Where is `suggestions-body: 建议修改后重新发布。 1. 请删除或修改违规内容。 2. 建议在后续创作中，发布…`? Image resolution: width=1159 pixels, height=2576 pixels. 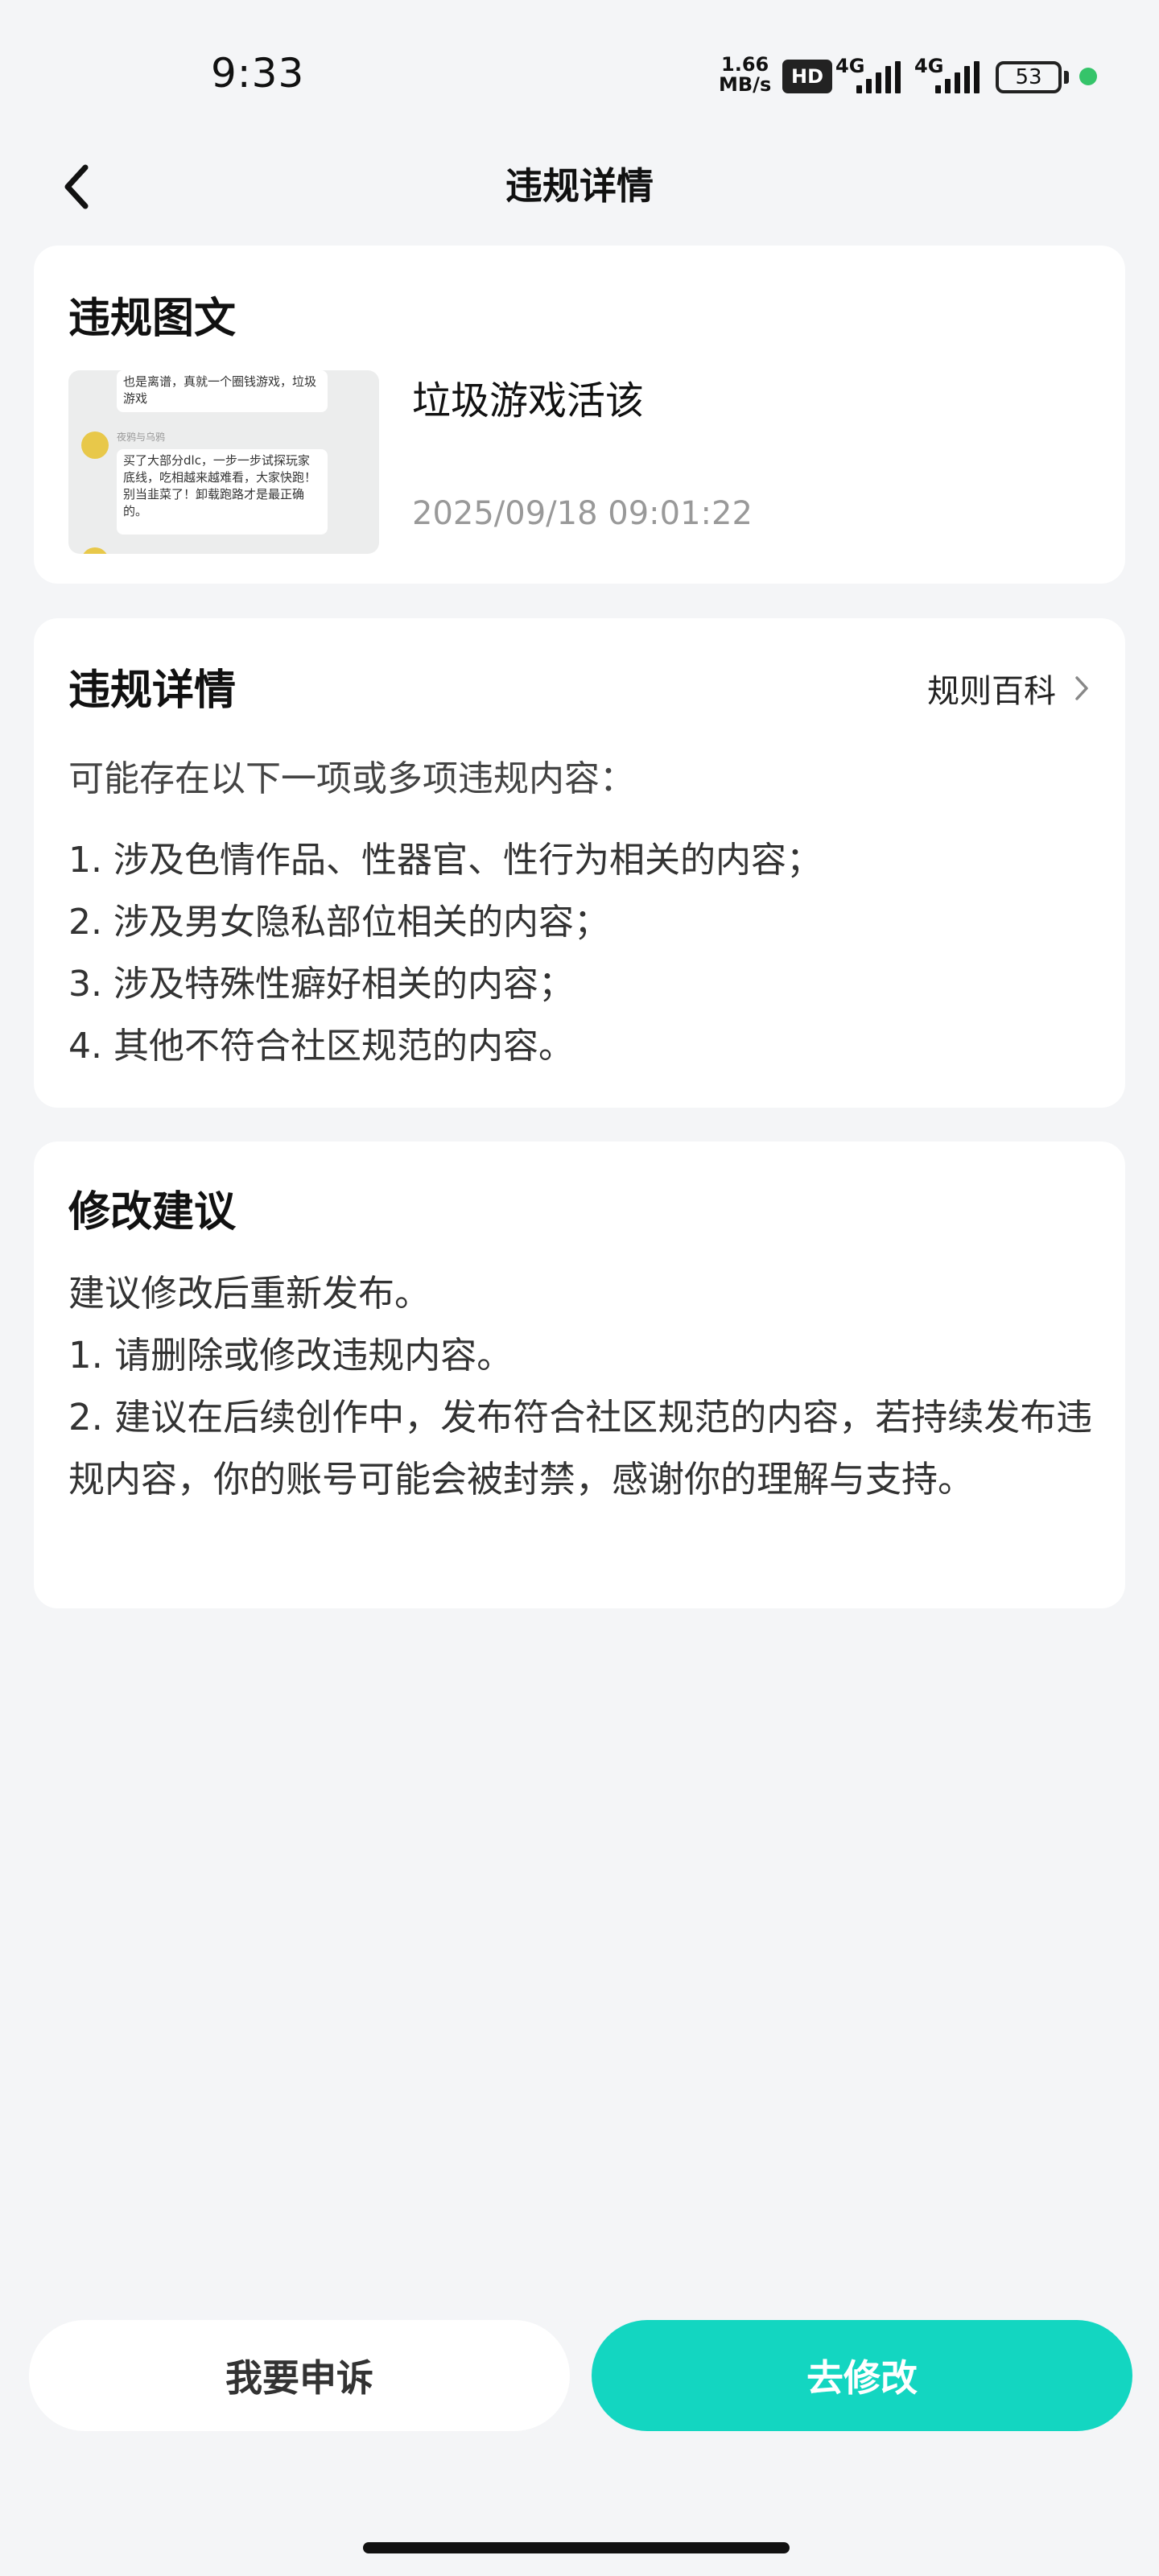
suggestions-body: 建议修改后重新发布。 1. 请删除或修改违规内容。 2. 建议在后续创作中，发布… is located at coordinates (587, 1386).